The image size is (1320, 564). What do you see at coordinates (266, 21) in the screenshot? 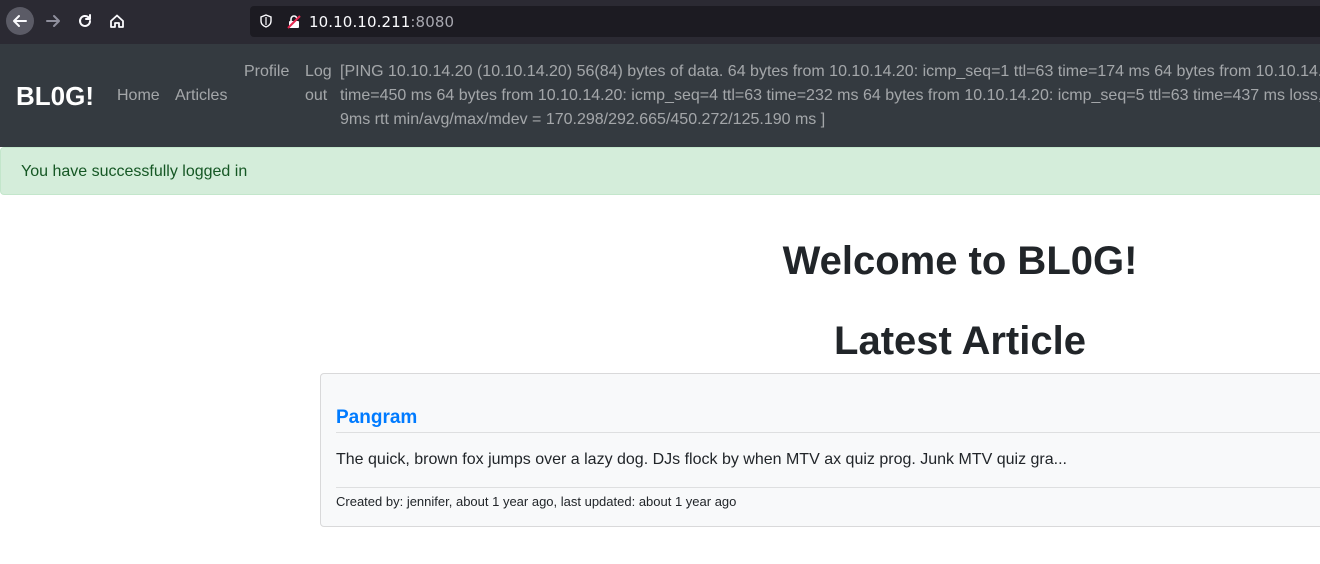
I see `shield-icon` at bounding box center [266, 21].